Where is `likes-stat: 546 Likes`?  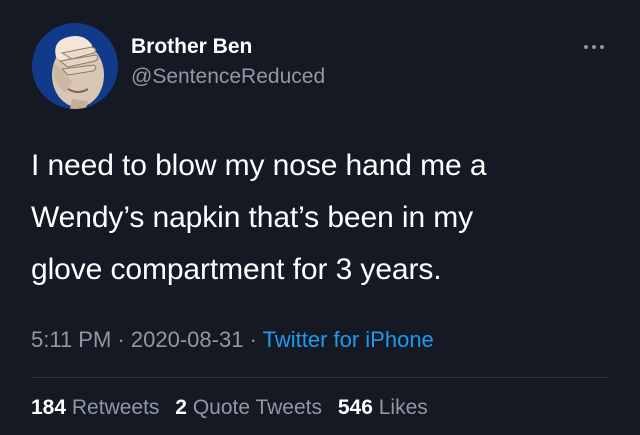 likes-stat: 546 Likes is located at coordinates (383, 407).